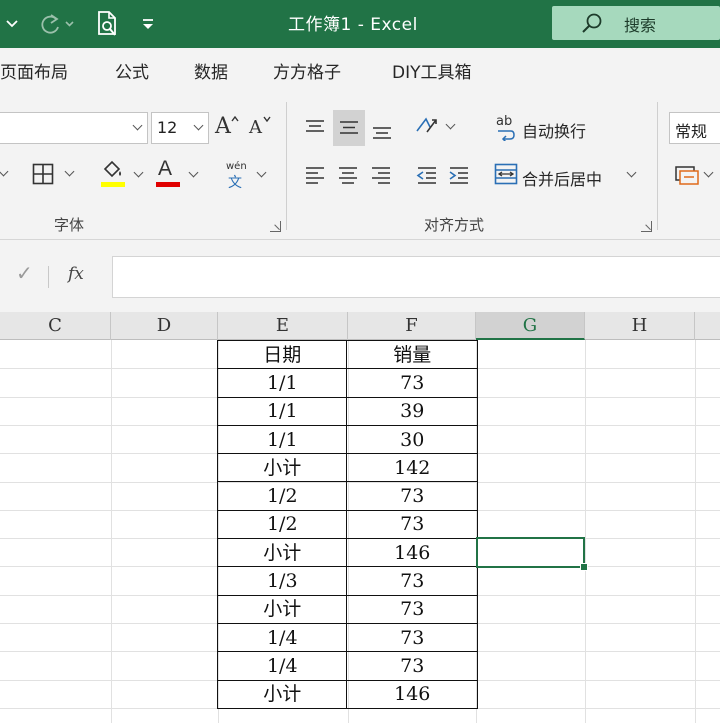  I want to click on paint-bucket-icon, so click(112, 169).